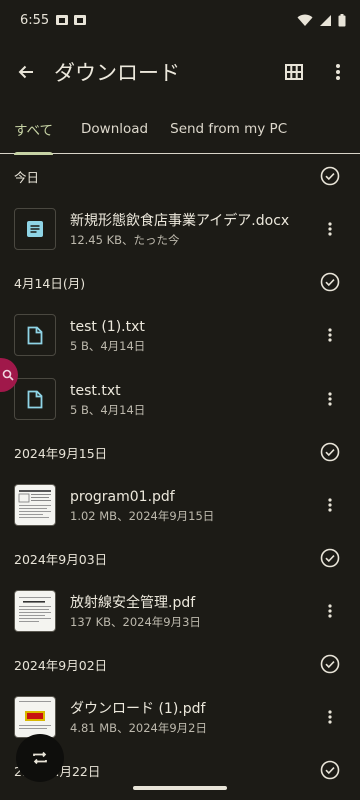 The height and width of the screenshot is (800, 360). I want to click on list-item: program01.pdf 1.02 MB、2024年9月15日, so click(180, 505).